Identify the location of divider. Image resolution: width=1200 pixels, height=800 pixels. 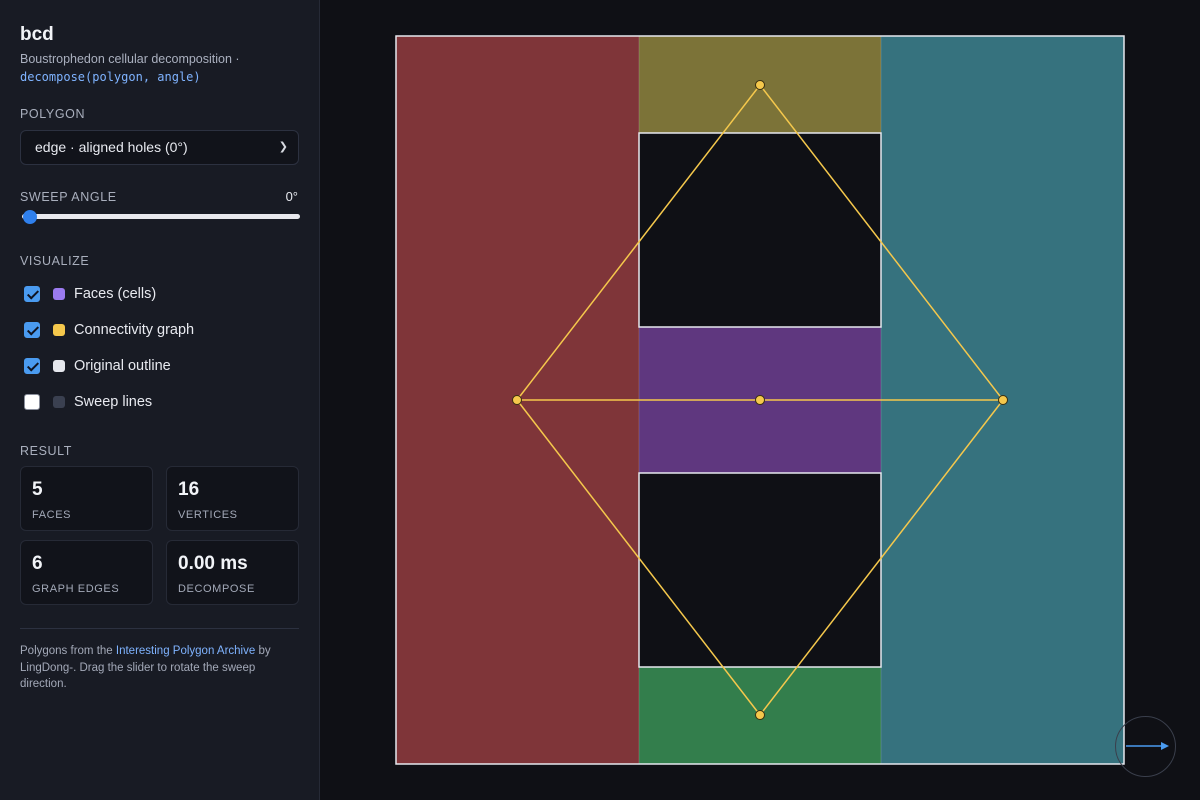
(159, 628).